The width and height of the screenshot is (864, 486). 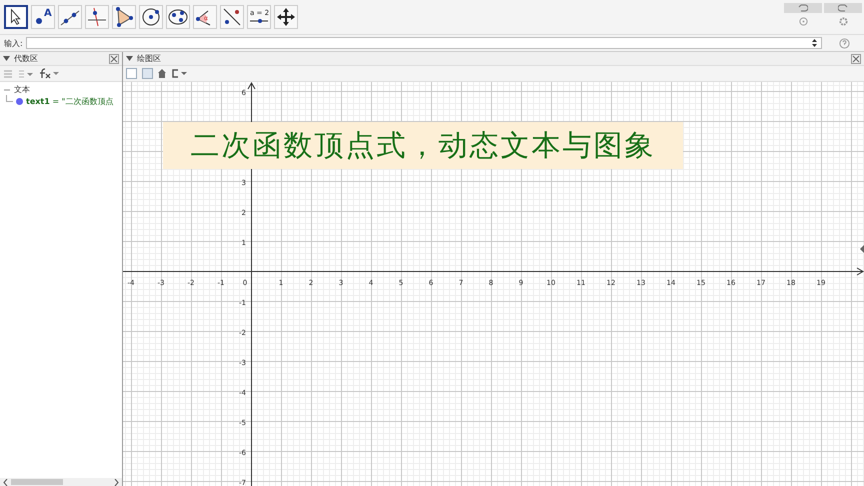 I want to click on undo-arrow-icon, so click(x=803, y=8).